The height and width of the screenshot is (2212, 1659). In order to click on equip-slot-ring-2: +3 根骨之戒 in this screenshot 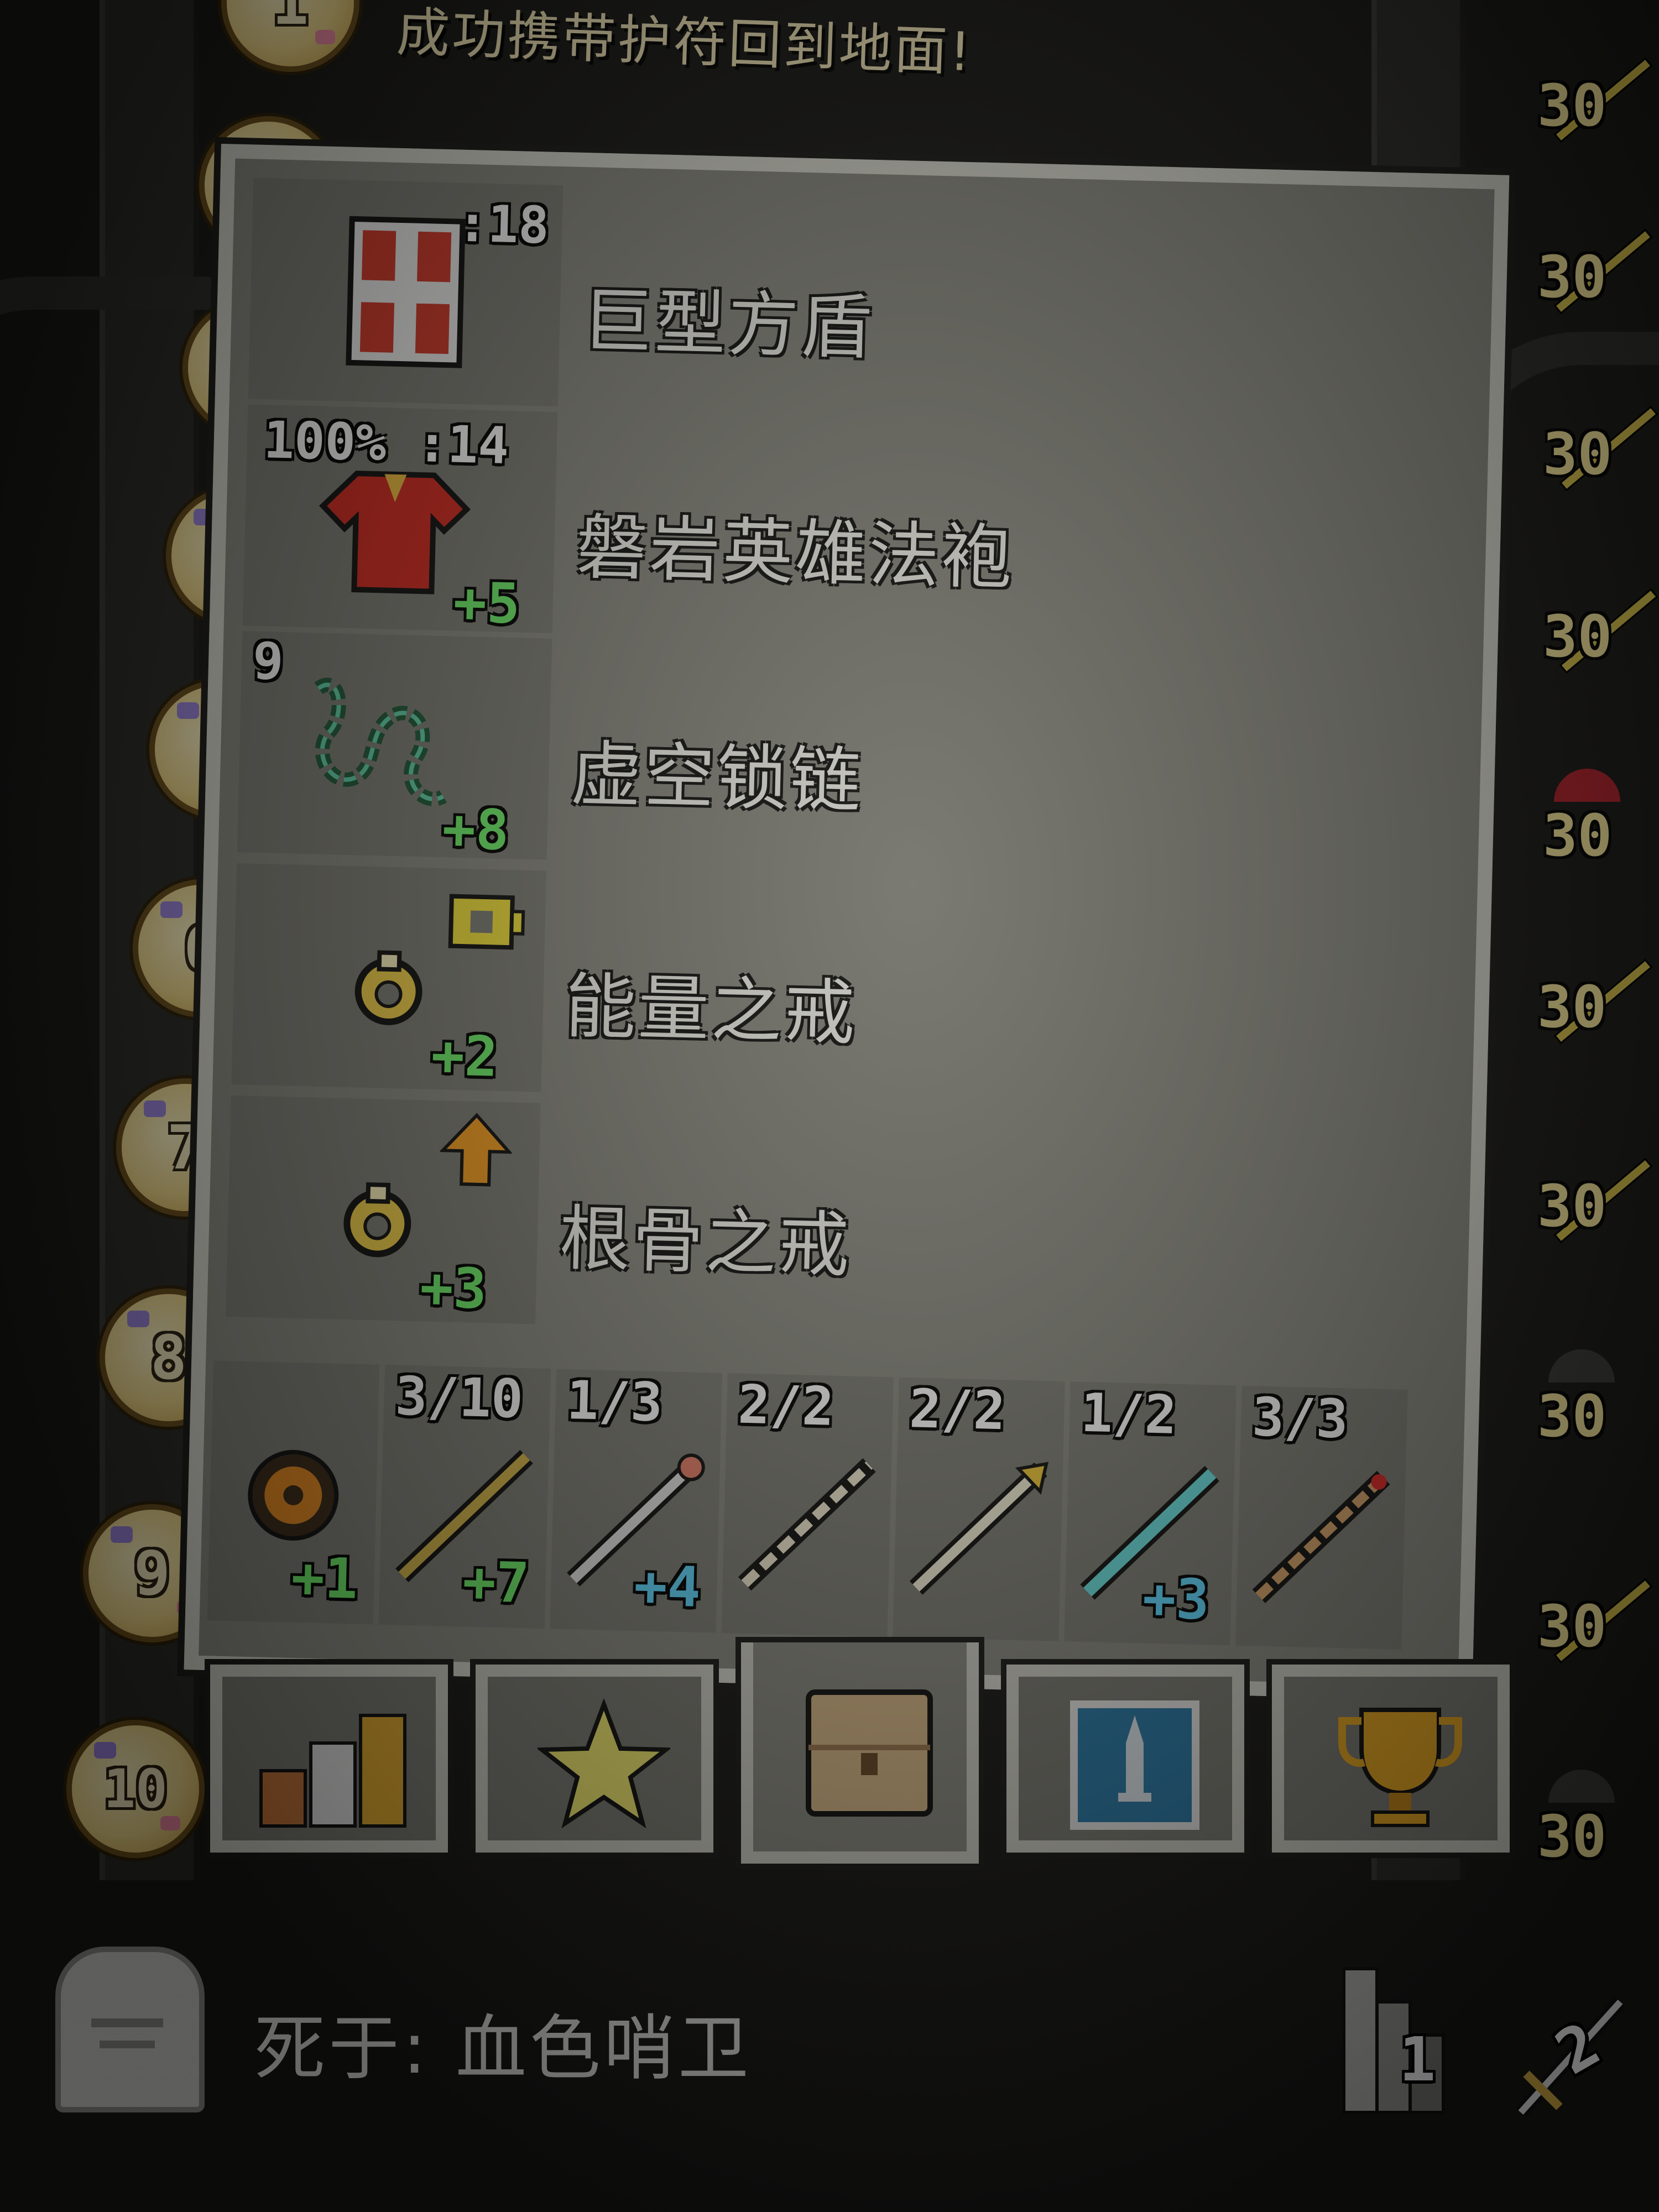, I will do `click(840, 1227)`.